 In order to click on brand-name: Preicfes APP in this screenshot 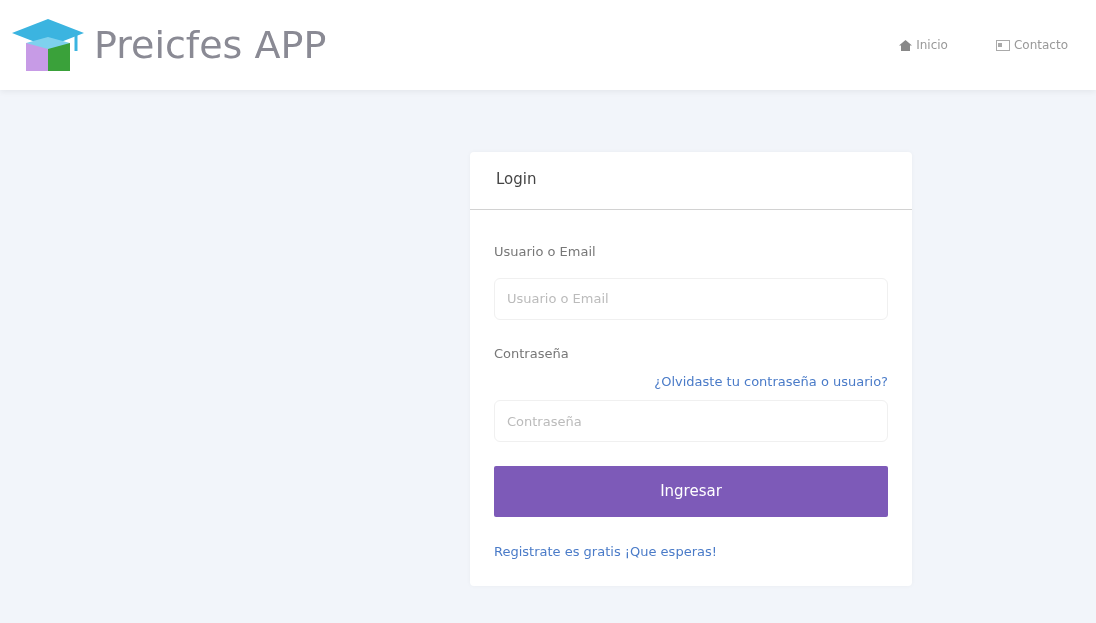, I will do `click(210, 45)`.